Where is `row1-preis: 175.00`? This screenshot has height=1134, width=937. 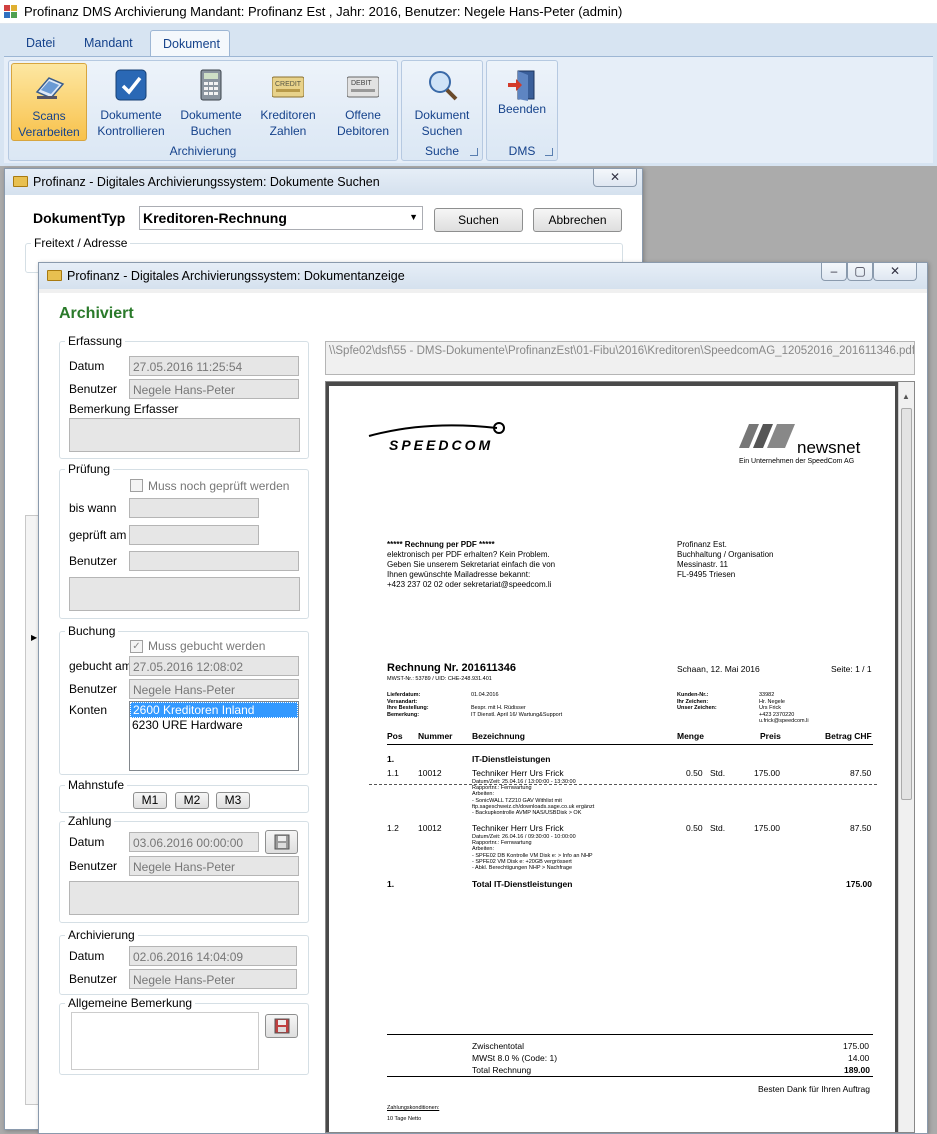 row1-preis: 175.00 is located at coordinates (767, 773).